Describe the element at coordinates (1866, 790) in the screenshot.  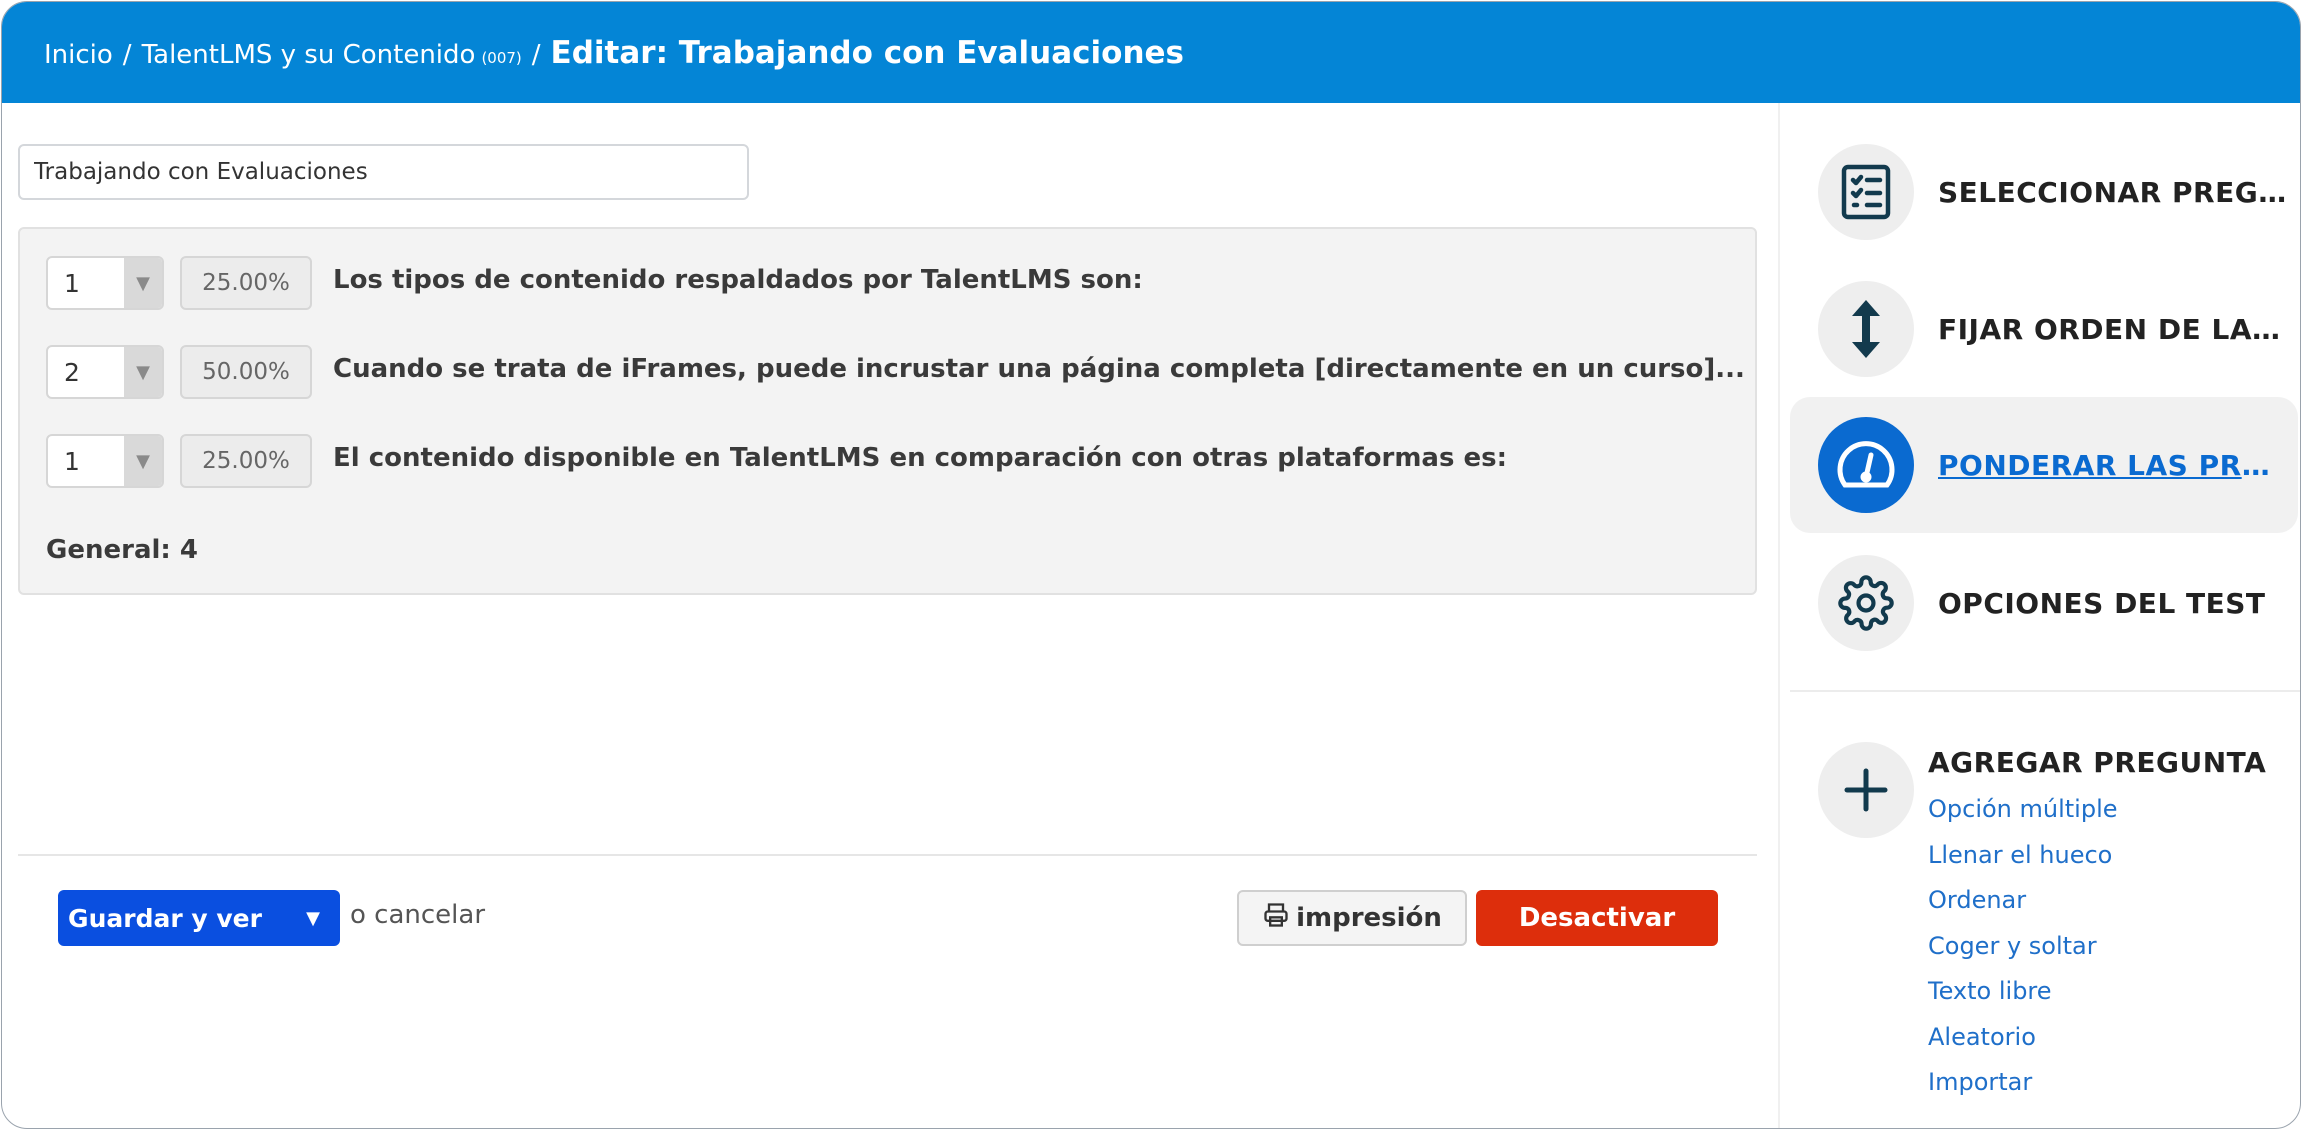
I see `plus-icon` at that location.